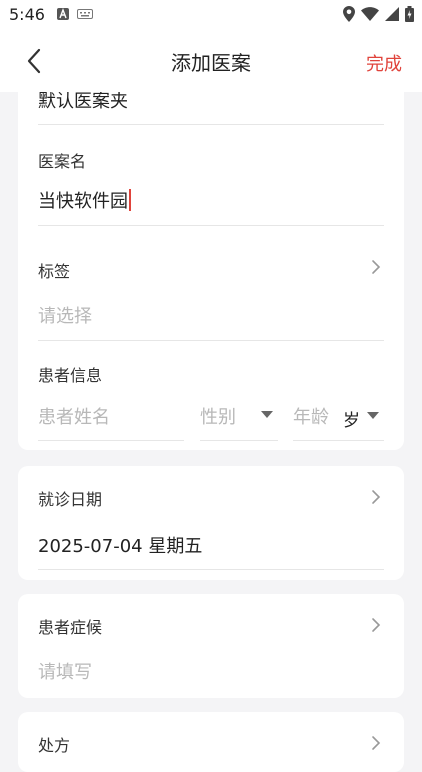 This screenshot has width=422, height=772. Describe the element at coordinates (85, 14) in the screenshot. I see `keyboard-icon` at that location.